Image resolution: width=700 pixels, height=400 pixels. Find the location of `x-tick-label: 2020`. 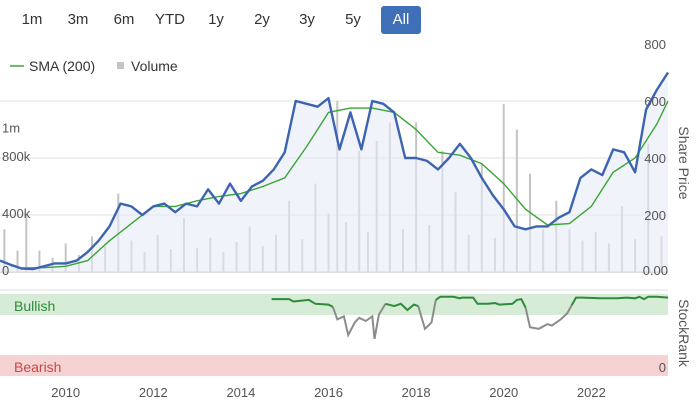

x-tick-label: 2020 is located at coordinates (503, 392).